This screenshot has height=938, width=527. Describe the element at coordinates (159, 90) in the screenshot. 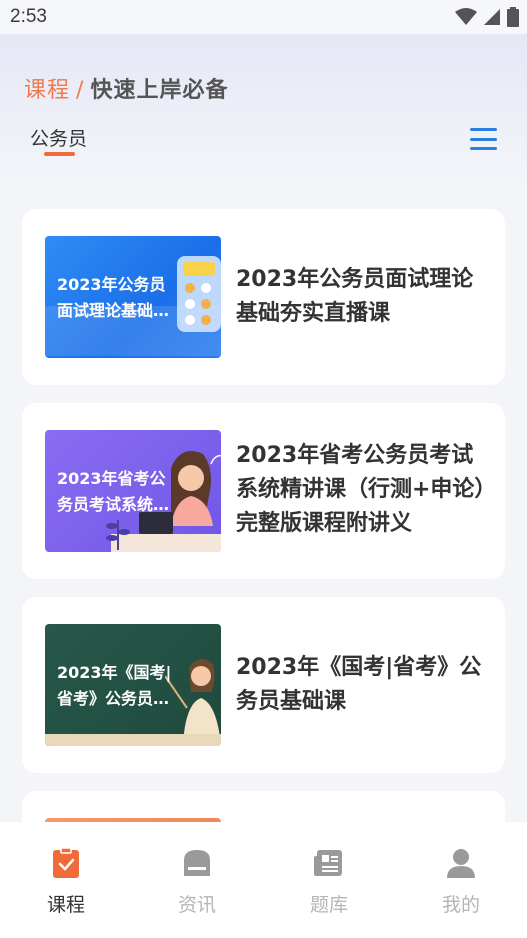

I see `breadcrumb-subtitle: 快速上岸必备` at that location.